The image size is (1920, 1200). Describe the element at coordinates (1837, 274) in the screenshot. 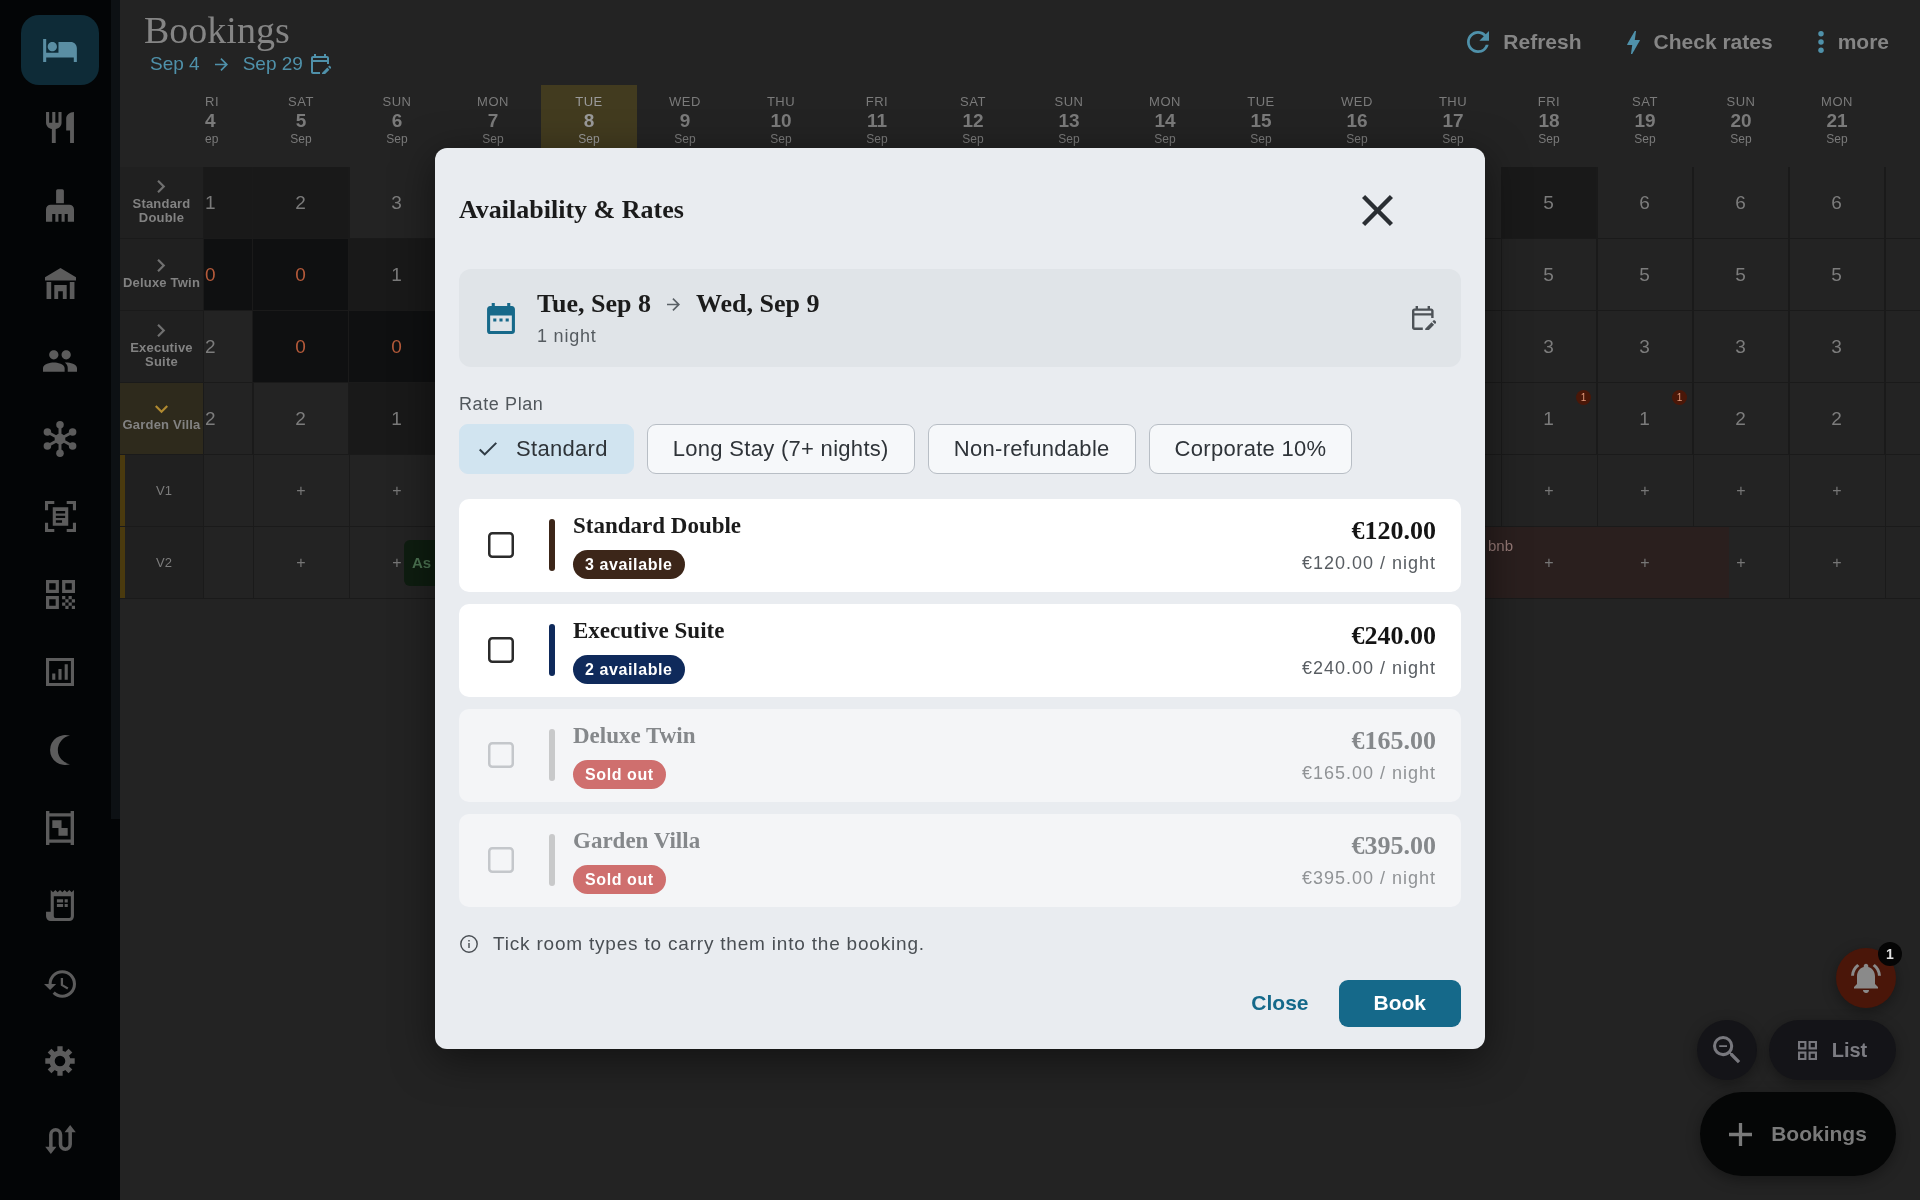

I see `availability-cell: 5` at that location.